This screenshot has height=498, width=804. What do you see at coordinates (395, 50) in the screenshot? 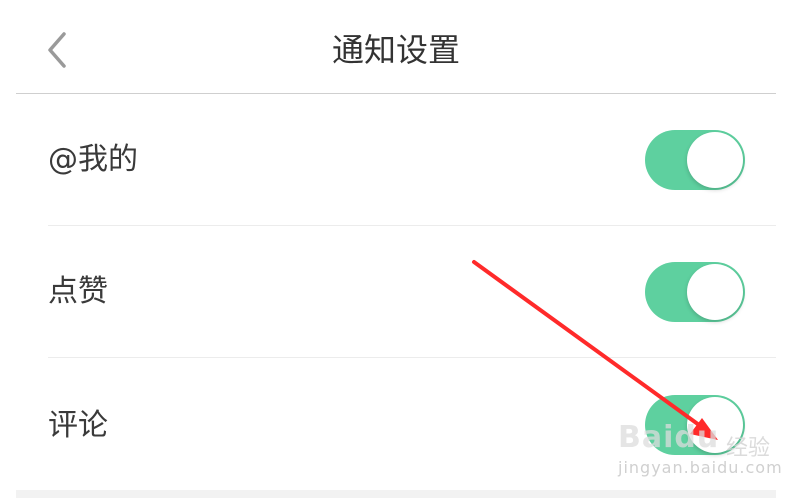
I see `page-title: 通知设置` at bounding box center [395, 50].